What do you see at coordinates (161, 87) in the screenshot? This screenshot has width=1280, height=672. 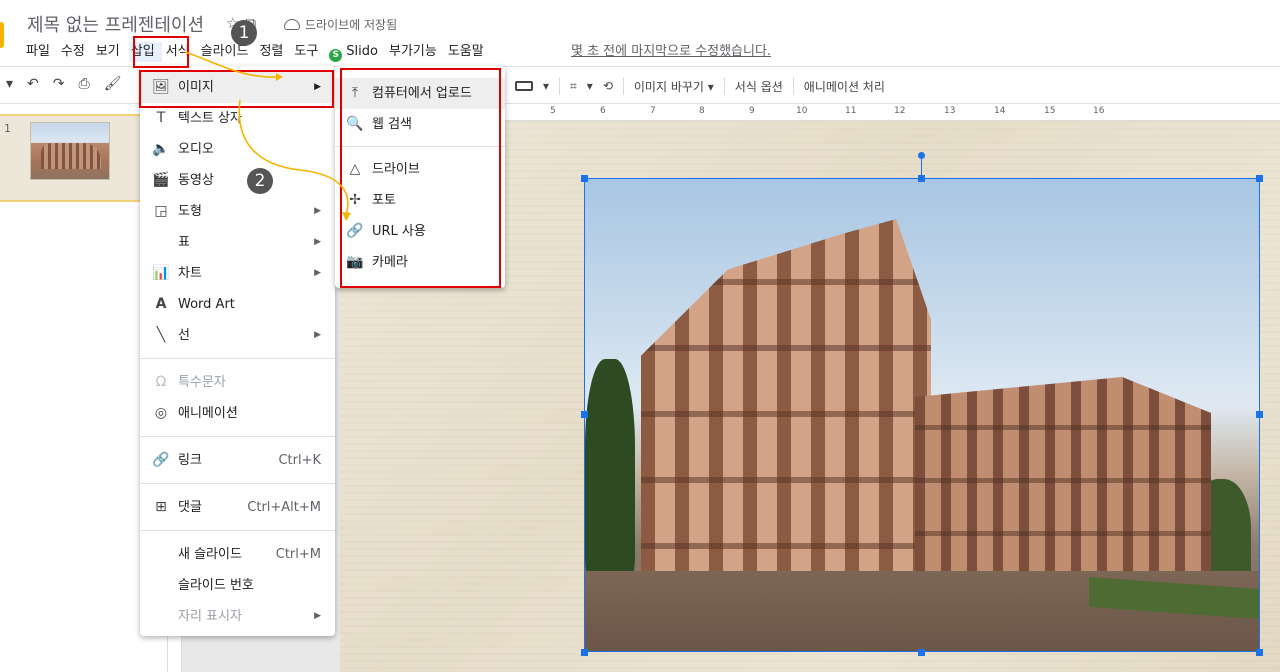 I see `image-icon: 🖼` at bounding box center [161, 87].